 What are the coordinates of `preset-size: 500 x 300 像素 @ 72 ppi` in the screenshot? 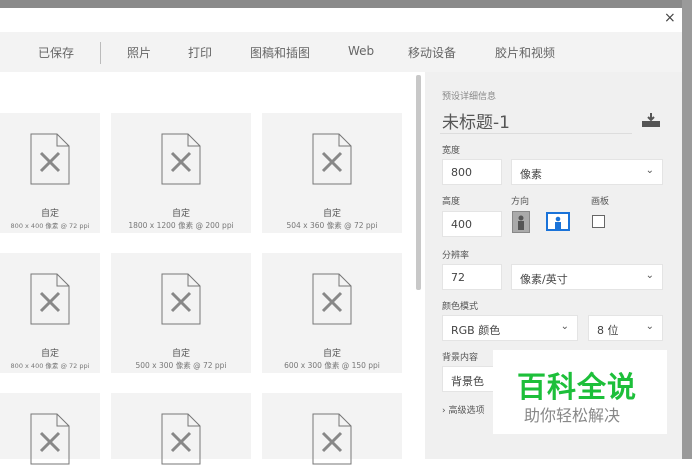 It's located at (181, 365).